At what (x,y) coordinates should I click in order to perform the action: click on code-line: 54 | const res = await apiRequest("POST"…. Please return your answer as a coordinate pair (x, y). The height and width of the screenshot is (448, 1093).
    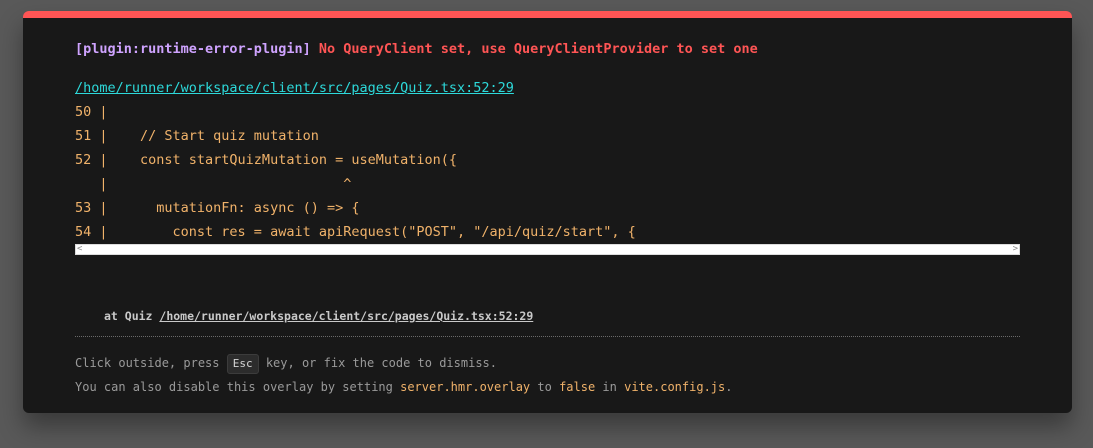
    Looking at the image, I should click on (355, 232).